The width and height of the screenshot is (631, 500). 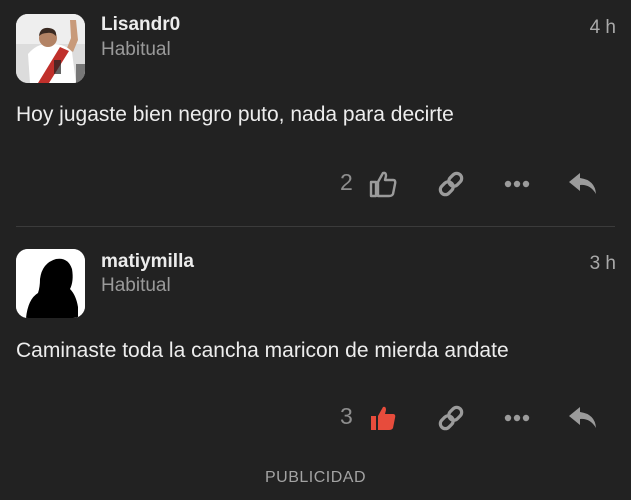 I want to click on avatar-matiymilla, so click(x=50, y=283).